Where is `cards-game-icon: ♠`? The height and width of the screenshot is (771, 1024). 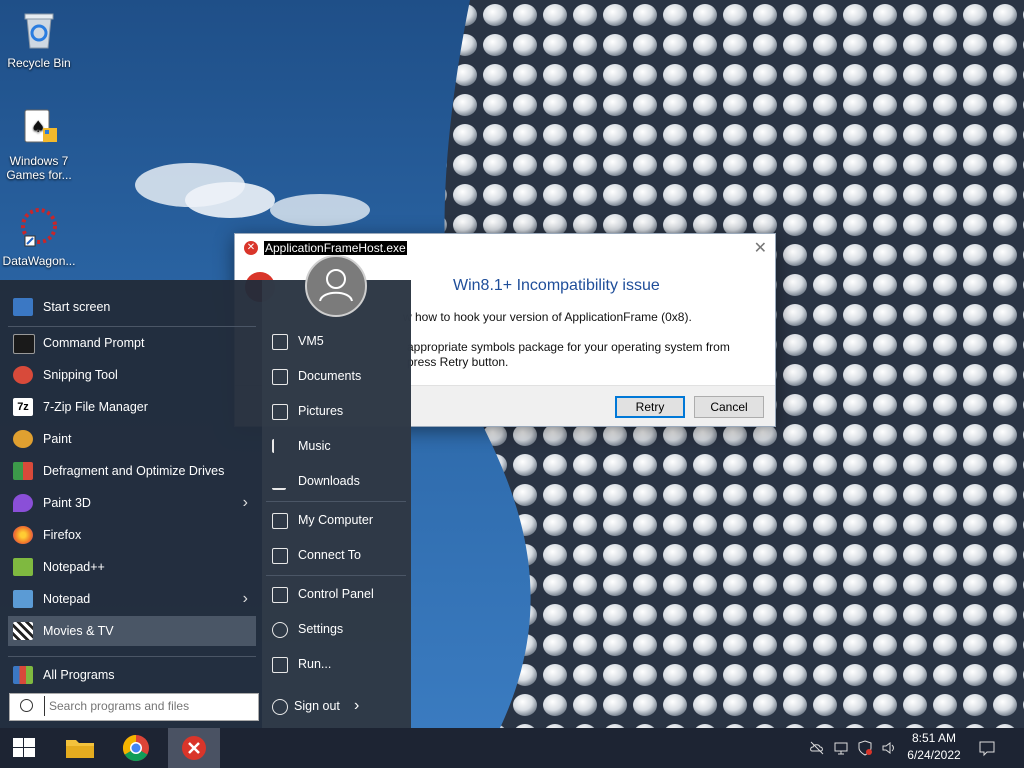
cards-game-icon: ♠ is located at coordinates (39, 128).